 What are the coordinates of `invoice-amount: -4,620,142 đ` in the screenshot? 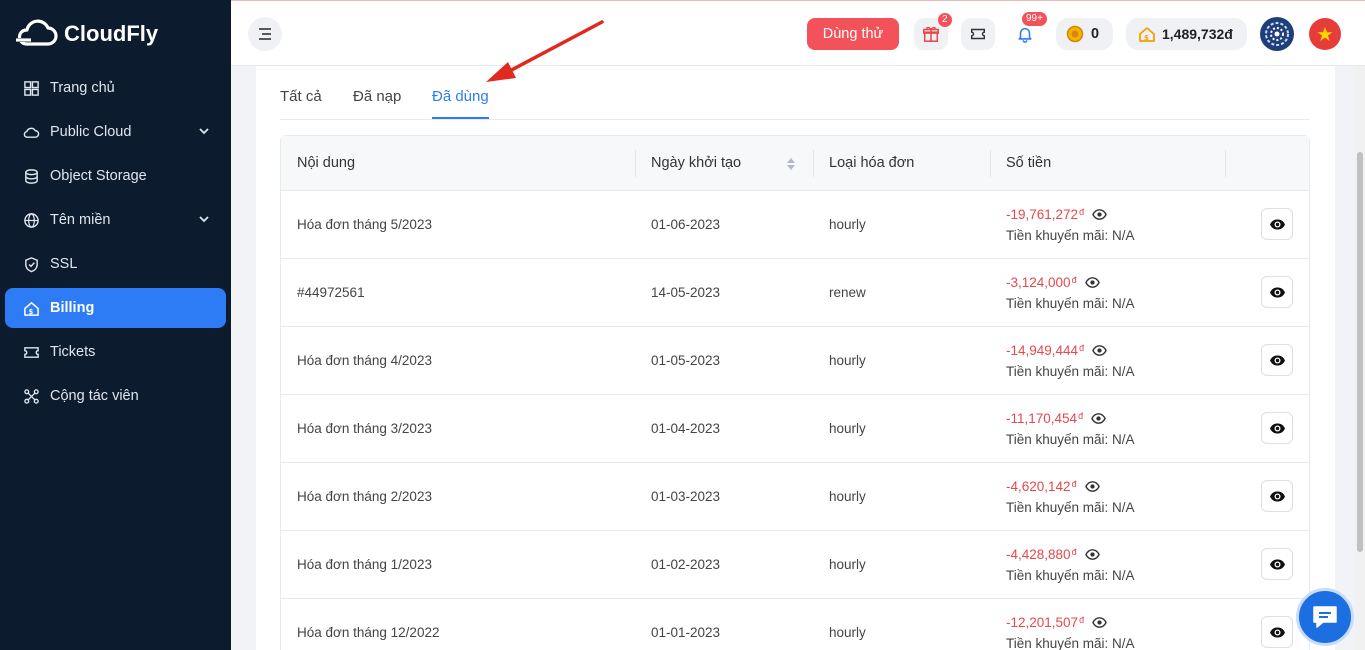 It's located at (1053, 486).